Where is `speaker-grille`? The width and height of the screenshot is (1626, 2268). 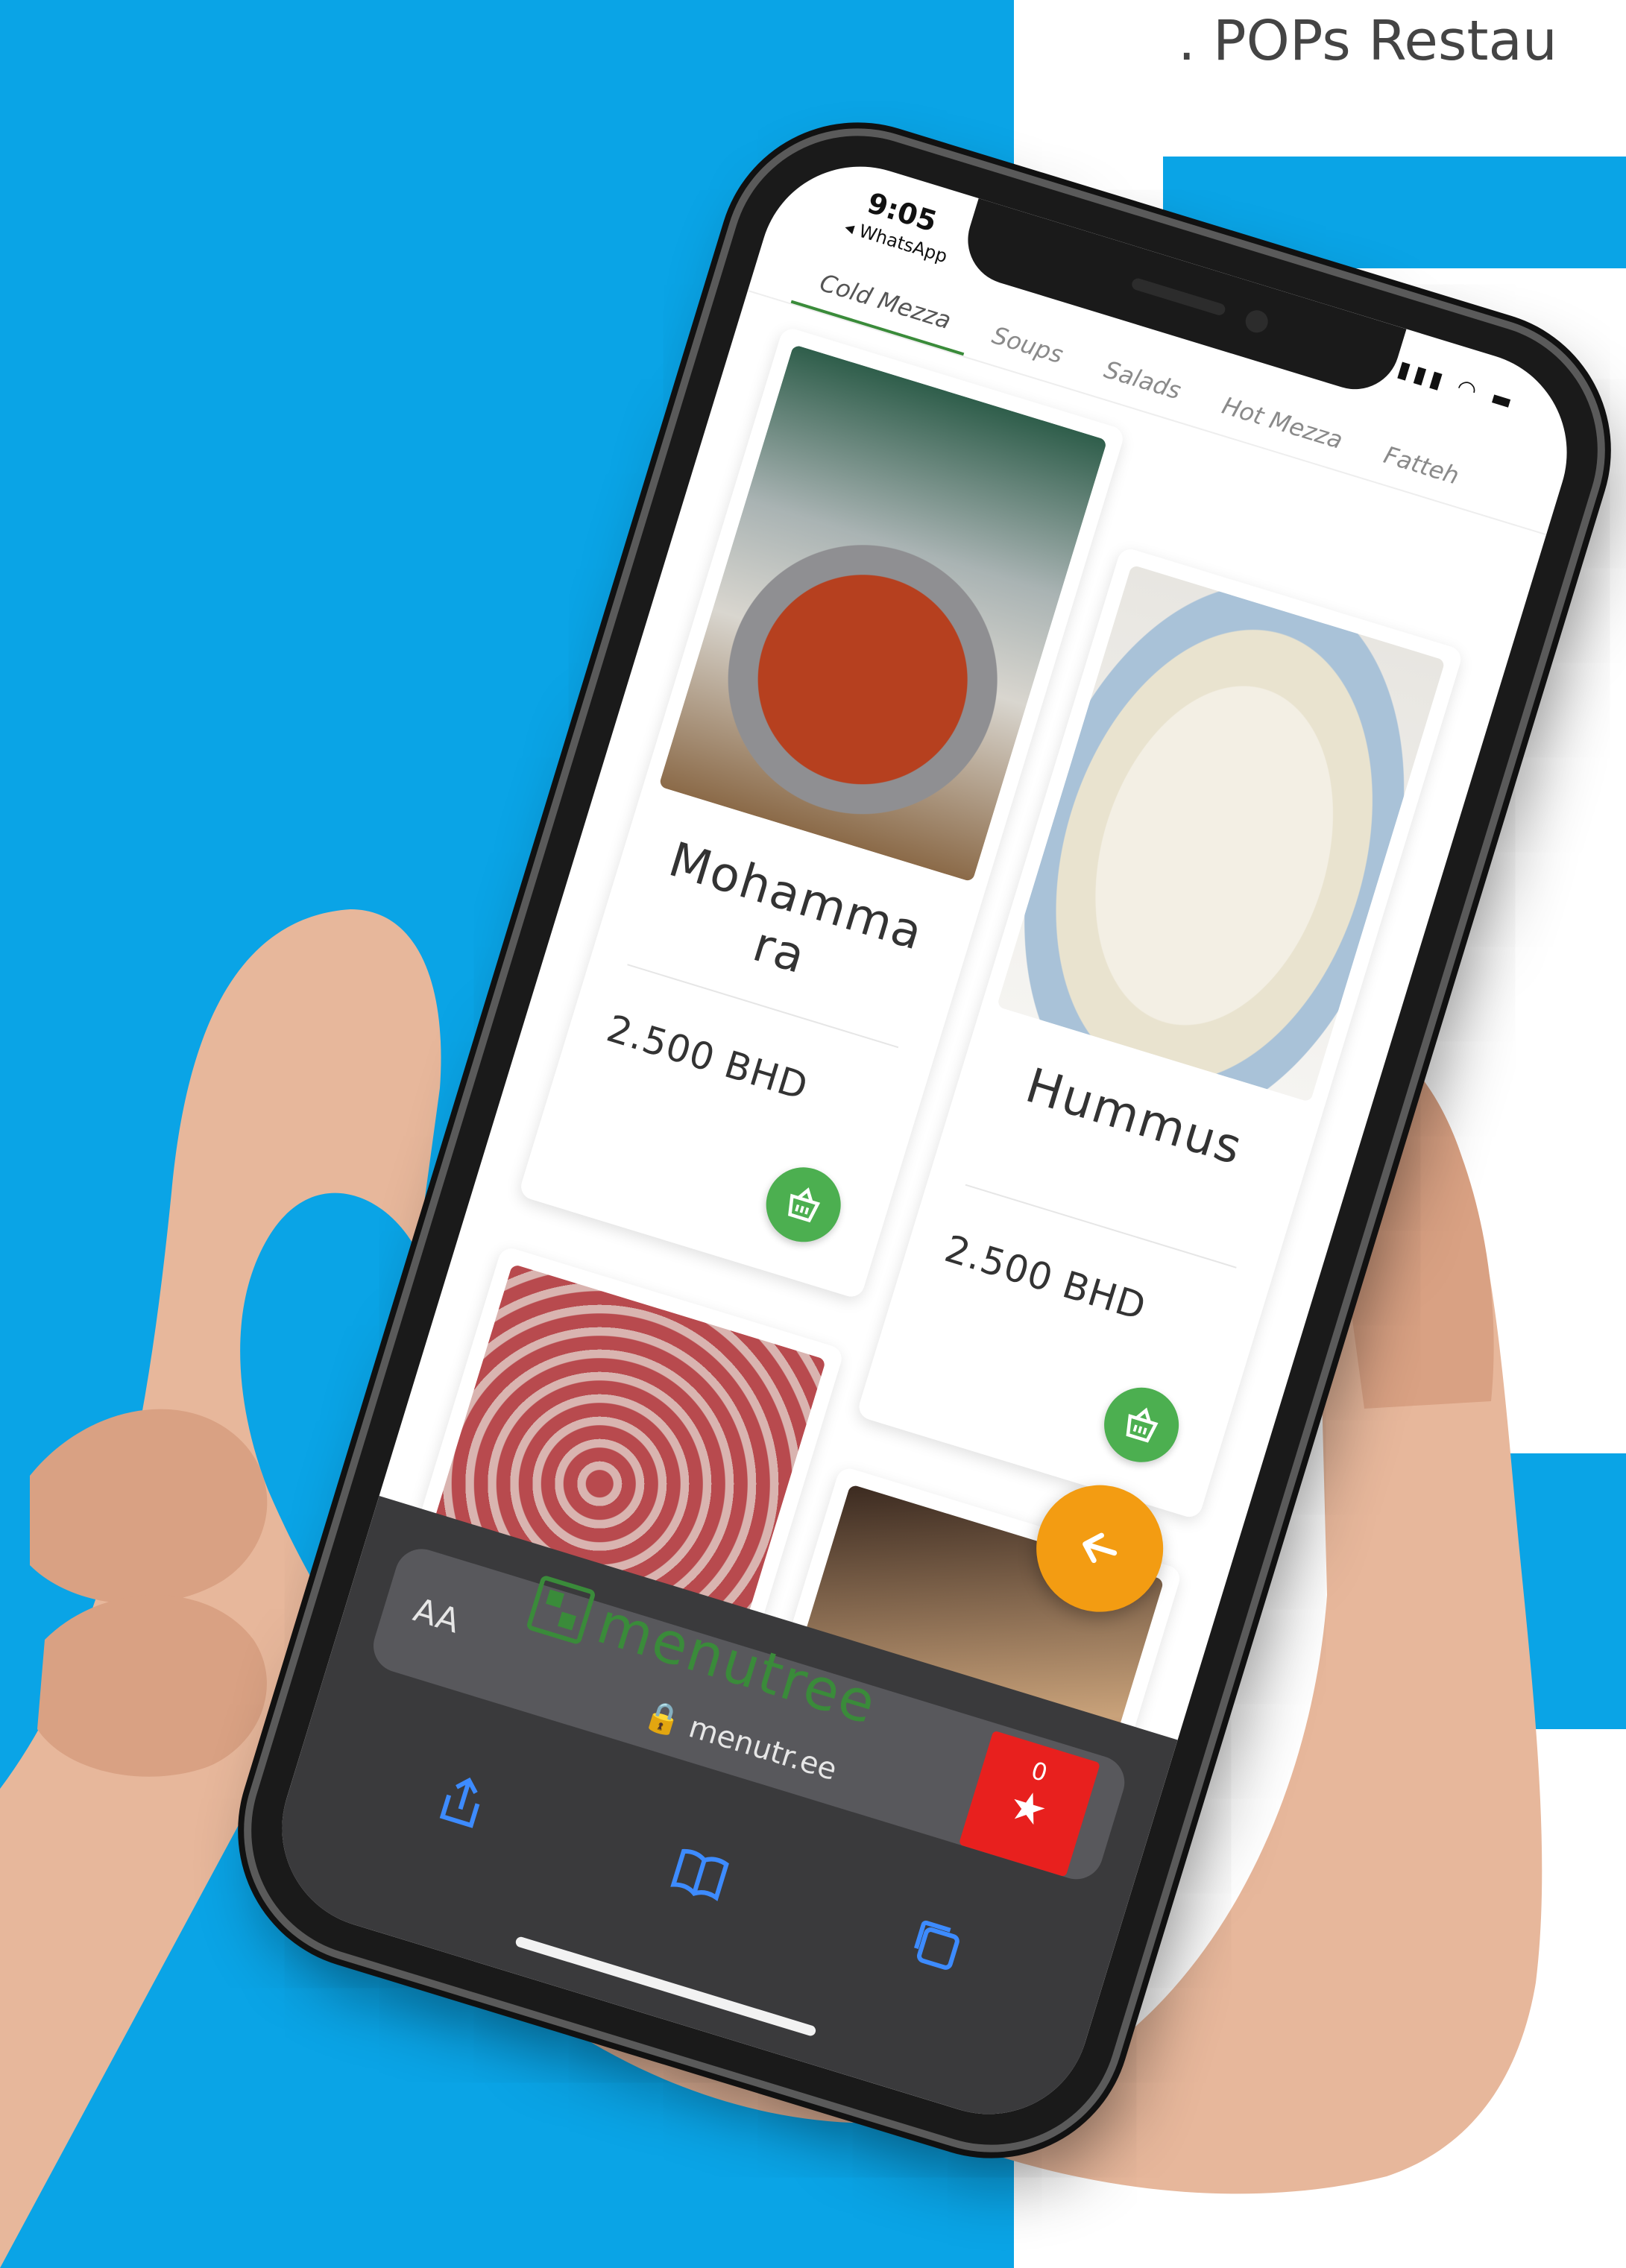
speaker-grille is located at coordinates (1178, 297).